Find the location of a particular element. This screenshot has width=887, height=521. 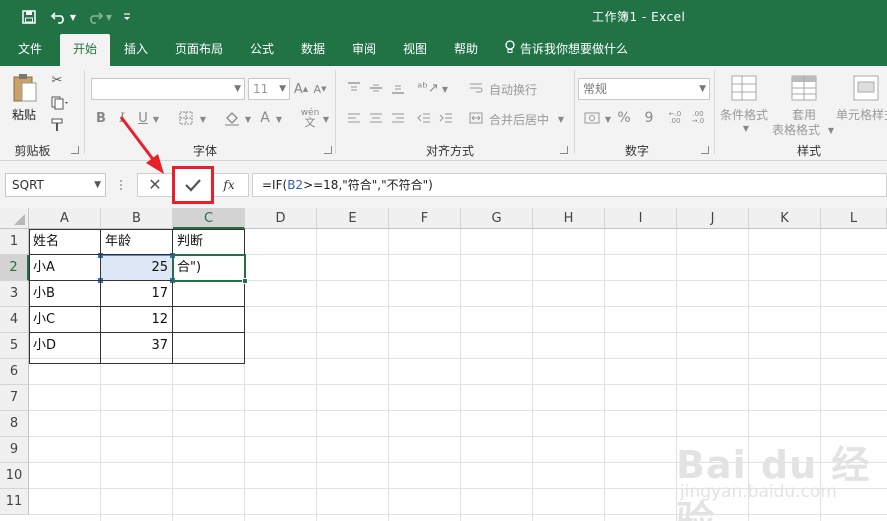

row-header: 9 is located at coordinates (14, 450).